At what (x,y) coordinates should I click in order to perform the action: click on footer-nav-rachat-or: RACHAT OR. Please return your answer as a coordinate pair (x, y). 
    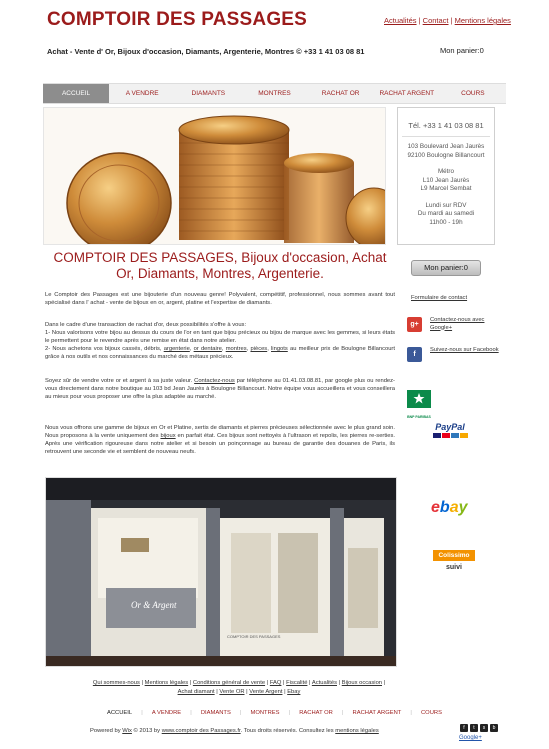
    Looking at the image, I should click on (316, 713).